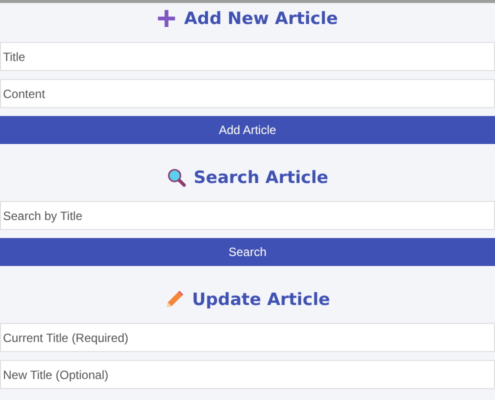 The height and width of the screenshot is (400, 495). I want to click on input-field: Current Title (Required), so click(247, 337).